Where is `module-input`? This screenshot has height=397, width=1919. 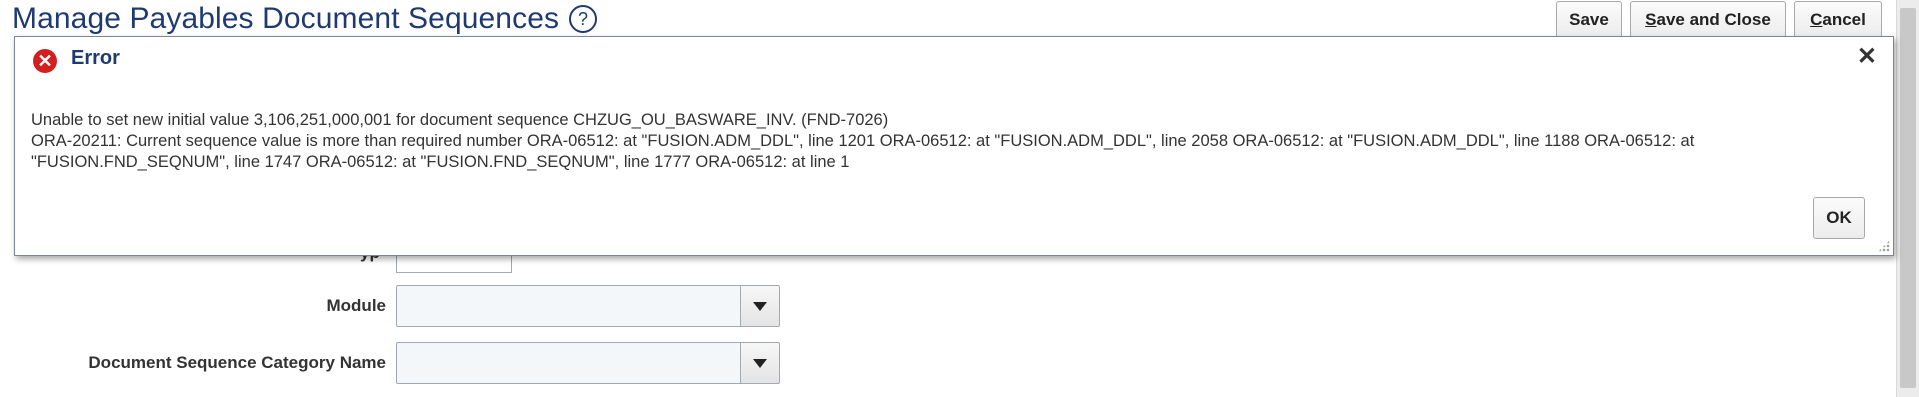 module-input is located at coordinates (568, 306).